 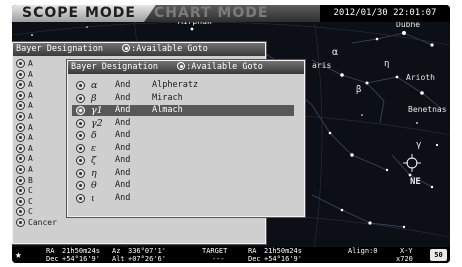 What do you see at coordinates (183, 173) in the screenshot?
I see `list-item: η And` at bounding box center [183, 173].